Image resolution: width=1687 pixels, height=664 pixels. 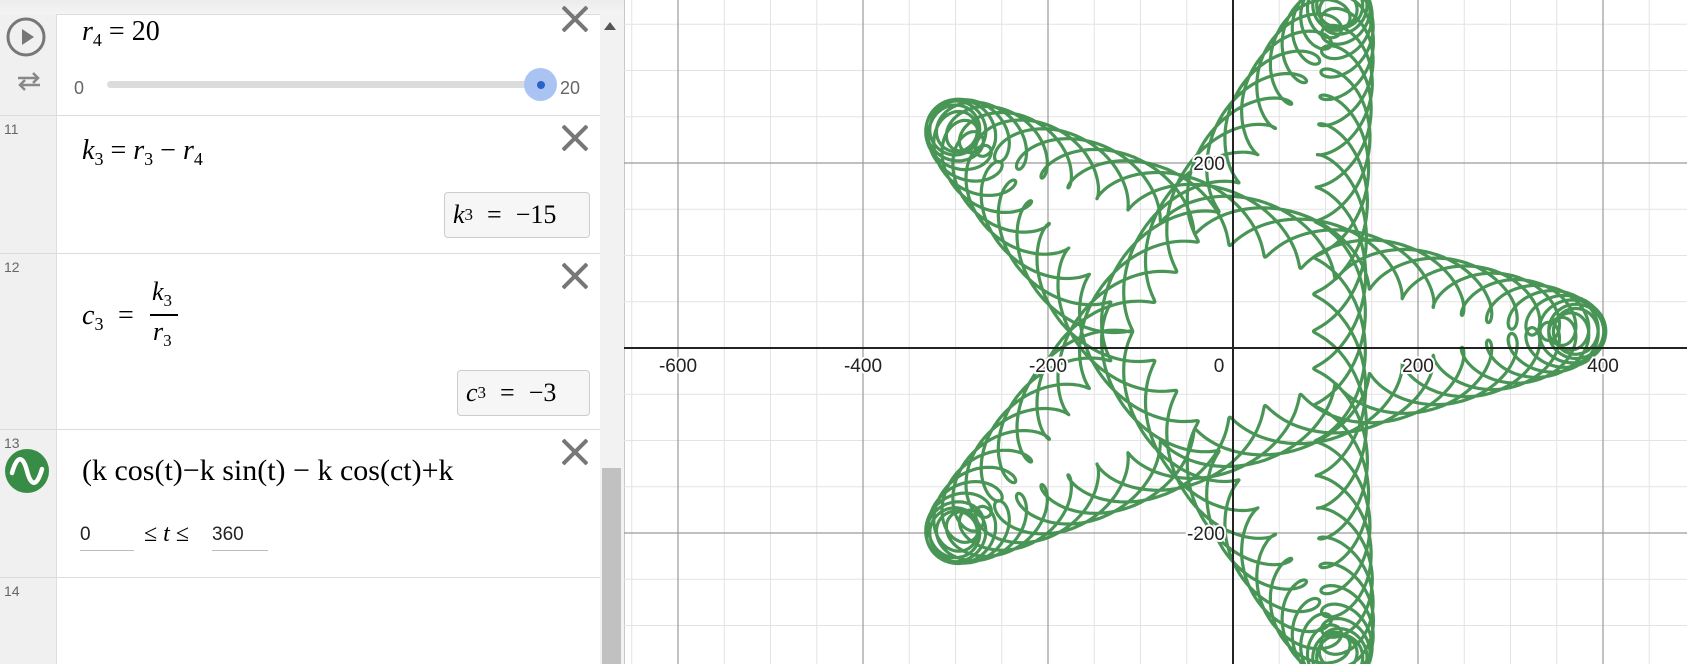 I want to click on sine-wave-icon, so click(x=27, y=471).